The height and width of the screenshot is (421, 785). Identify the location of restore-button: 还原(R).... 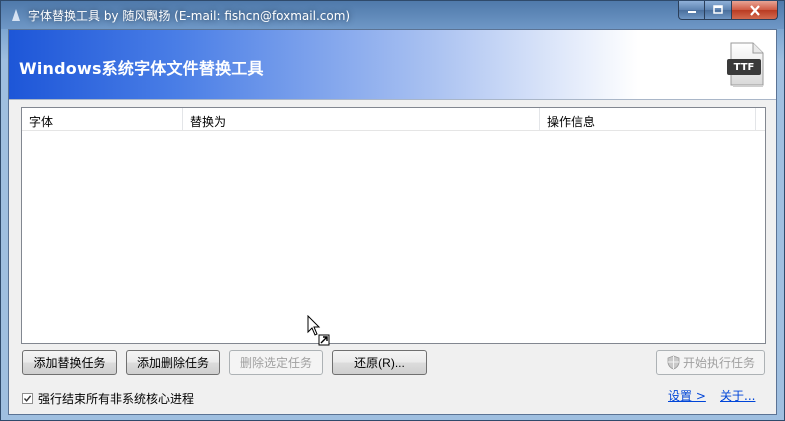
(379, 362).